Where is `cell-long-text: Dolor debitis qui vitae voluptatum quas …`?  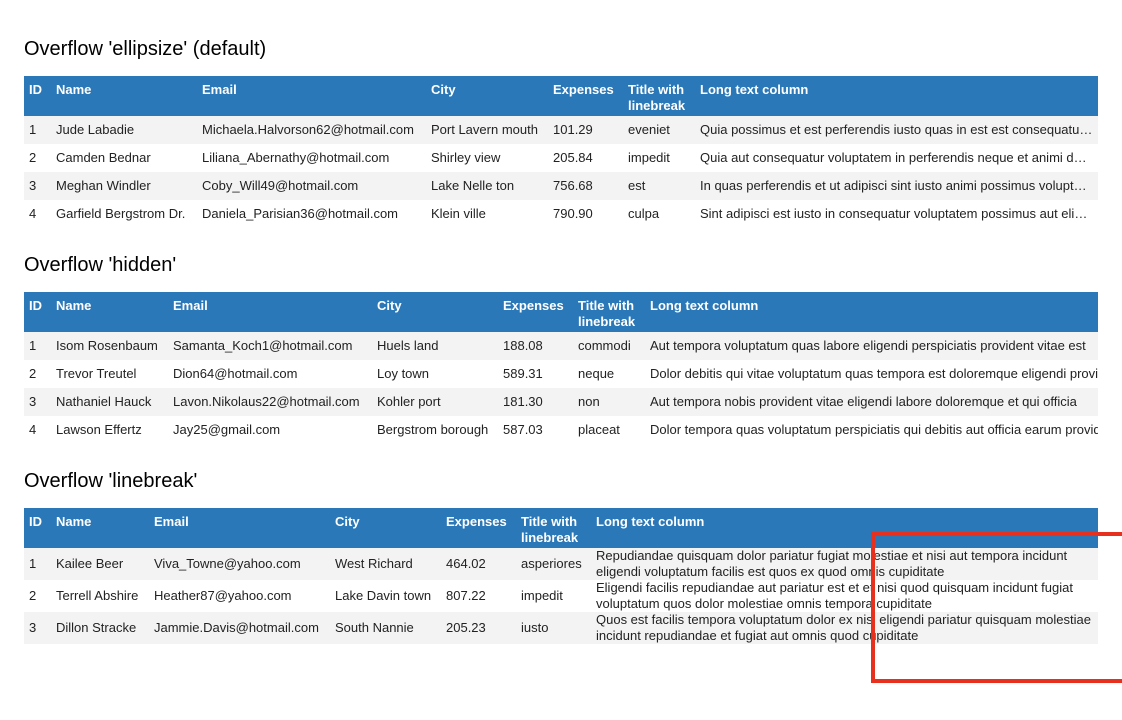 cell-long-text: Dolor debitis qui vitae voluptatum quas … is located at coordinates (871, 374).